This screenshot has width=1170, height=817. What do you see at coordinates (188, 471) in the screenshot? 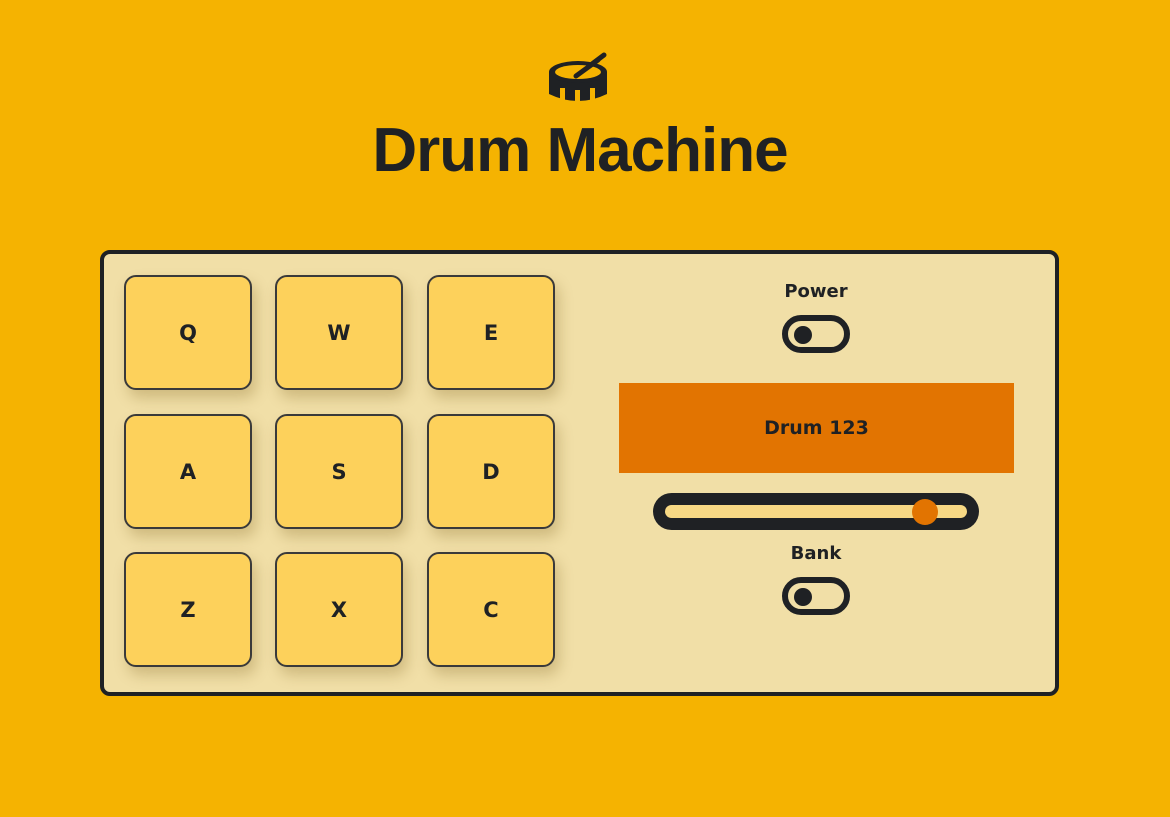
I see `pad-a: A` at bounding box center [188, 471].